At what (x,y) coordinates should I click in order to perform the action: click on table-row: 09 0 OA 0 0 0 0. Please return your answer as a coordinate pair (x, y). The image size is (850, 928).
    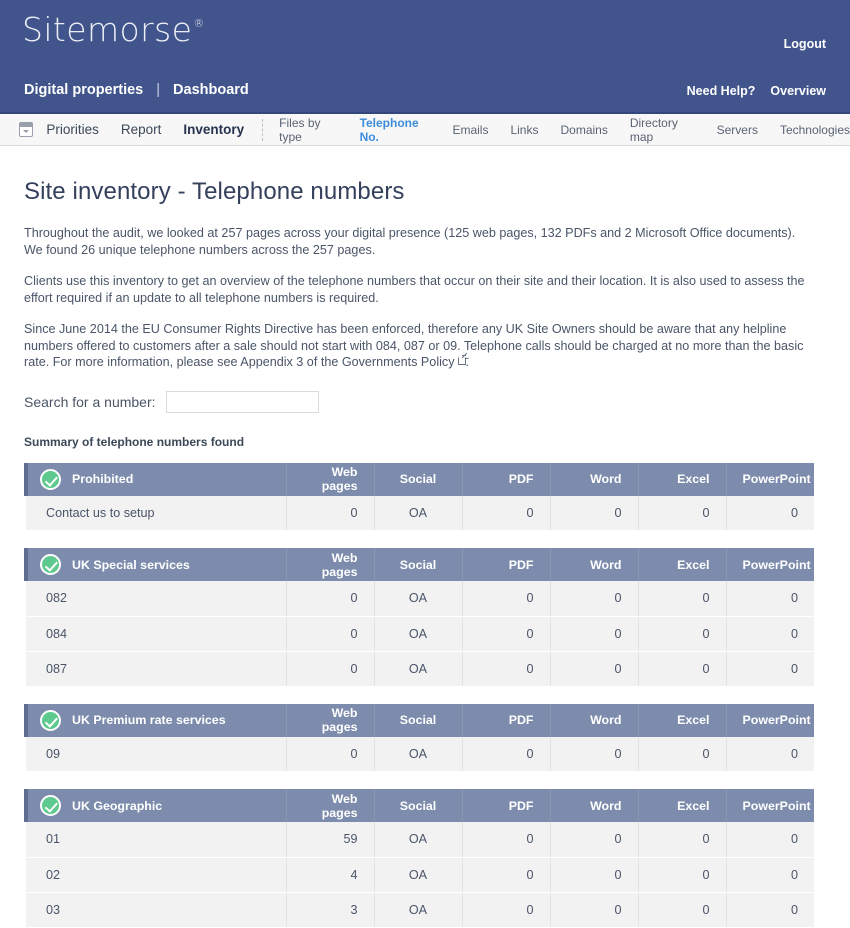
    Looking at the image, I should click on (420, 754).